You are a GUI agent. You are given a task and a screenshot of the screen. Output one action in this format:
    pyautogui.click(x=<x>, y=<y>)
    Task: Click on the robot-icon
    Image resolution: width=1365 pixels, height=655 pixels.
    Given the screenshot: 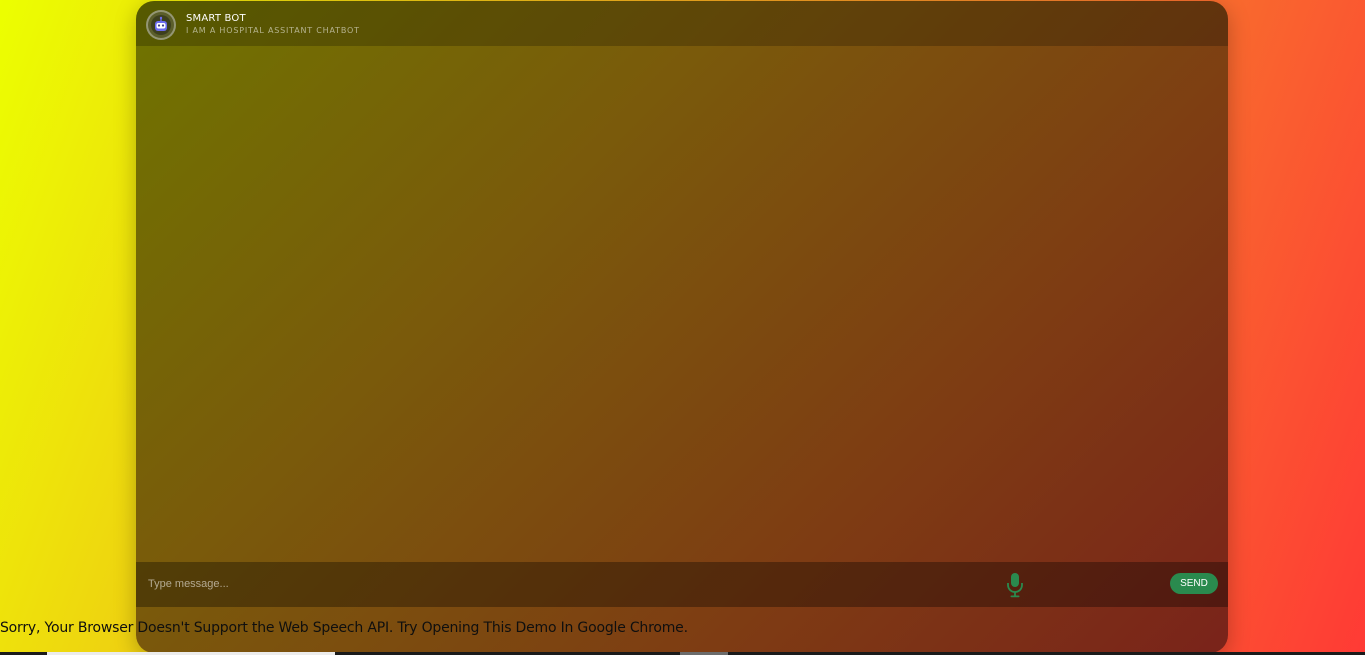 What is the action you would take?
    pyautogui.click(x=161, y=25)
    